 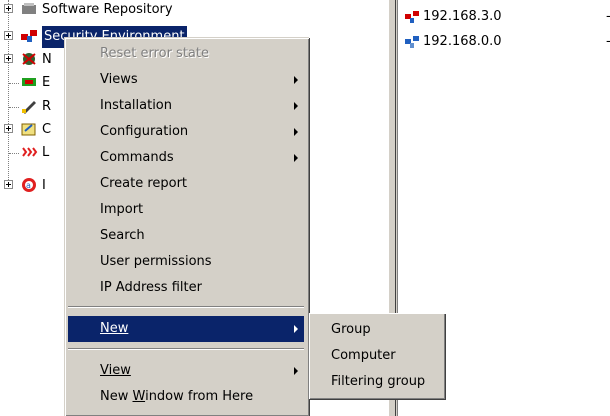 I want to click on network-red-icon, so click(x=412, y=17).